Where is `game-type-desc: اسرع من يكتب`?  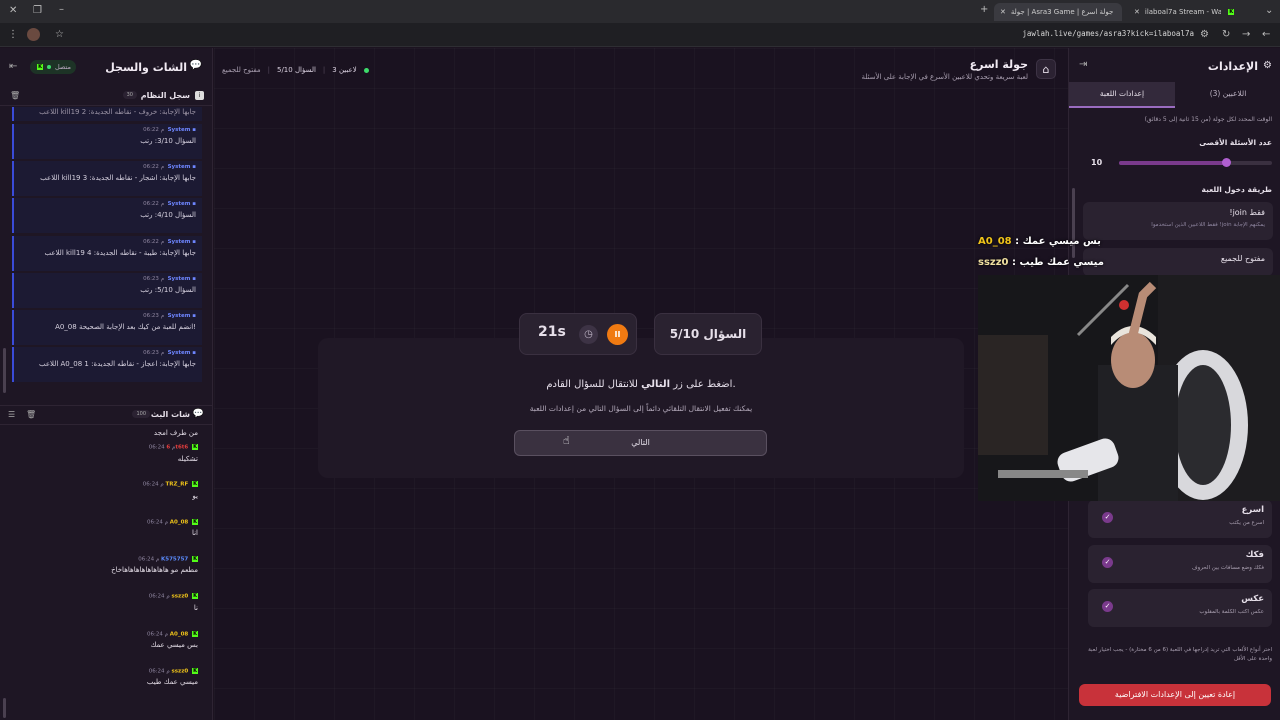 game-type-desc: اسرع من يكتب is located at coordinates (1246, 523).